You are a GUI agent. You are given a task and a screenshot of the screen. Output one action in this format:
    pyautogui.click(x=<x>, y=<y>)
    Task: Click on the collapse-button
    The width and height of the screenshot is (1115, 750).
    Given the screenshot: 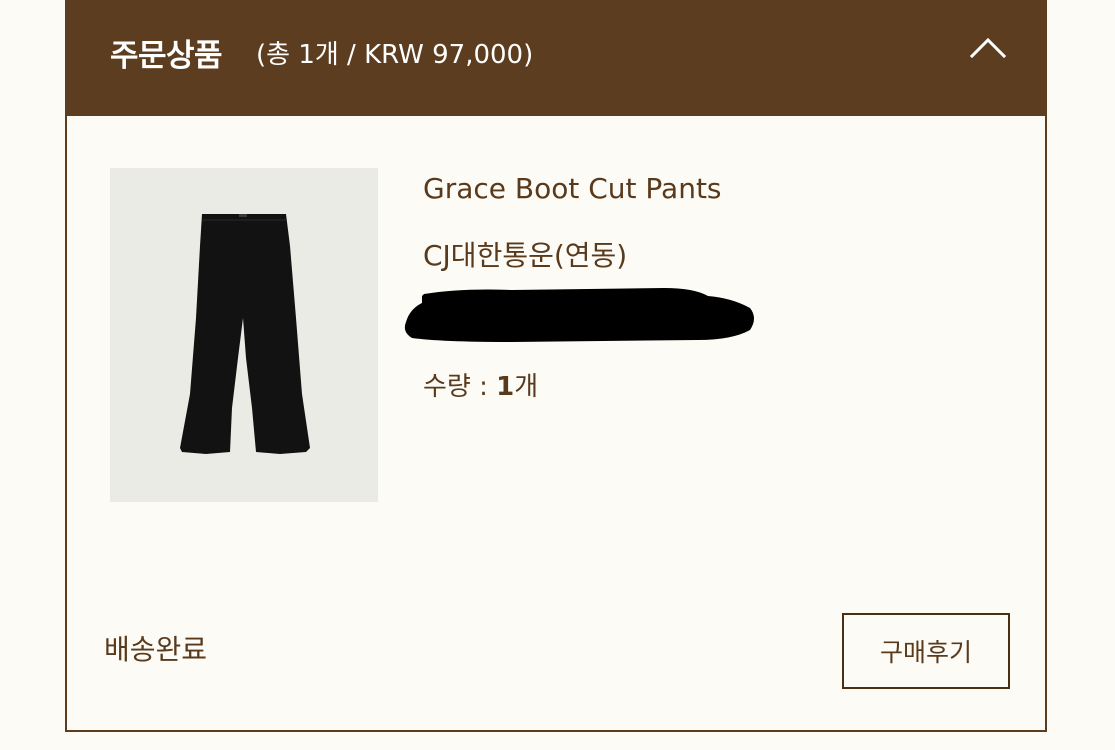 What is the action you would take?
    pyautogui.click(x=988, y=48)
    